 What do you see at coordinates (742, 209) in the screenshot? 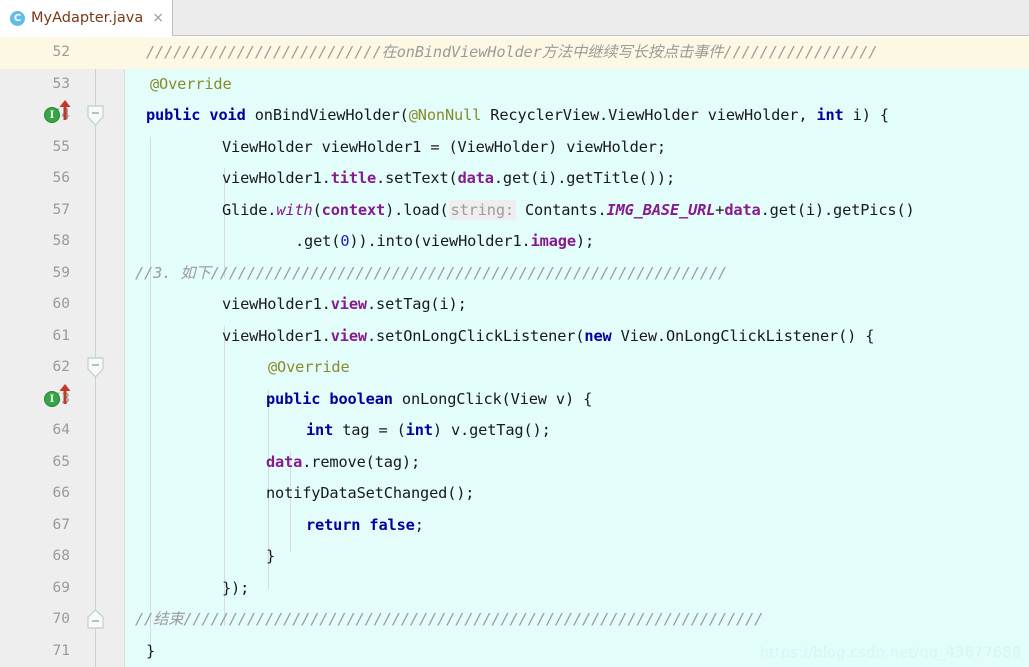
I see `field-data: data` at bounding box center [742, 209].